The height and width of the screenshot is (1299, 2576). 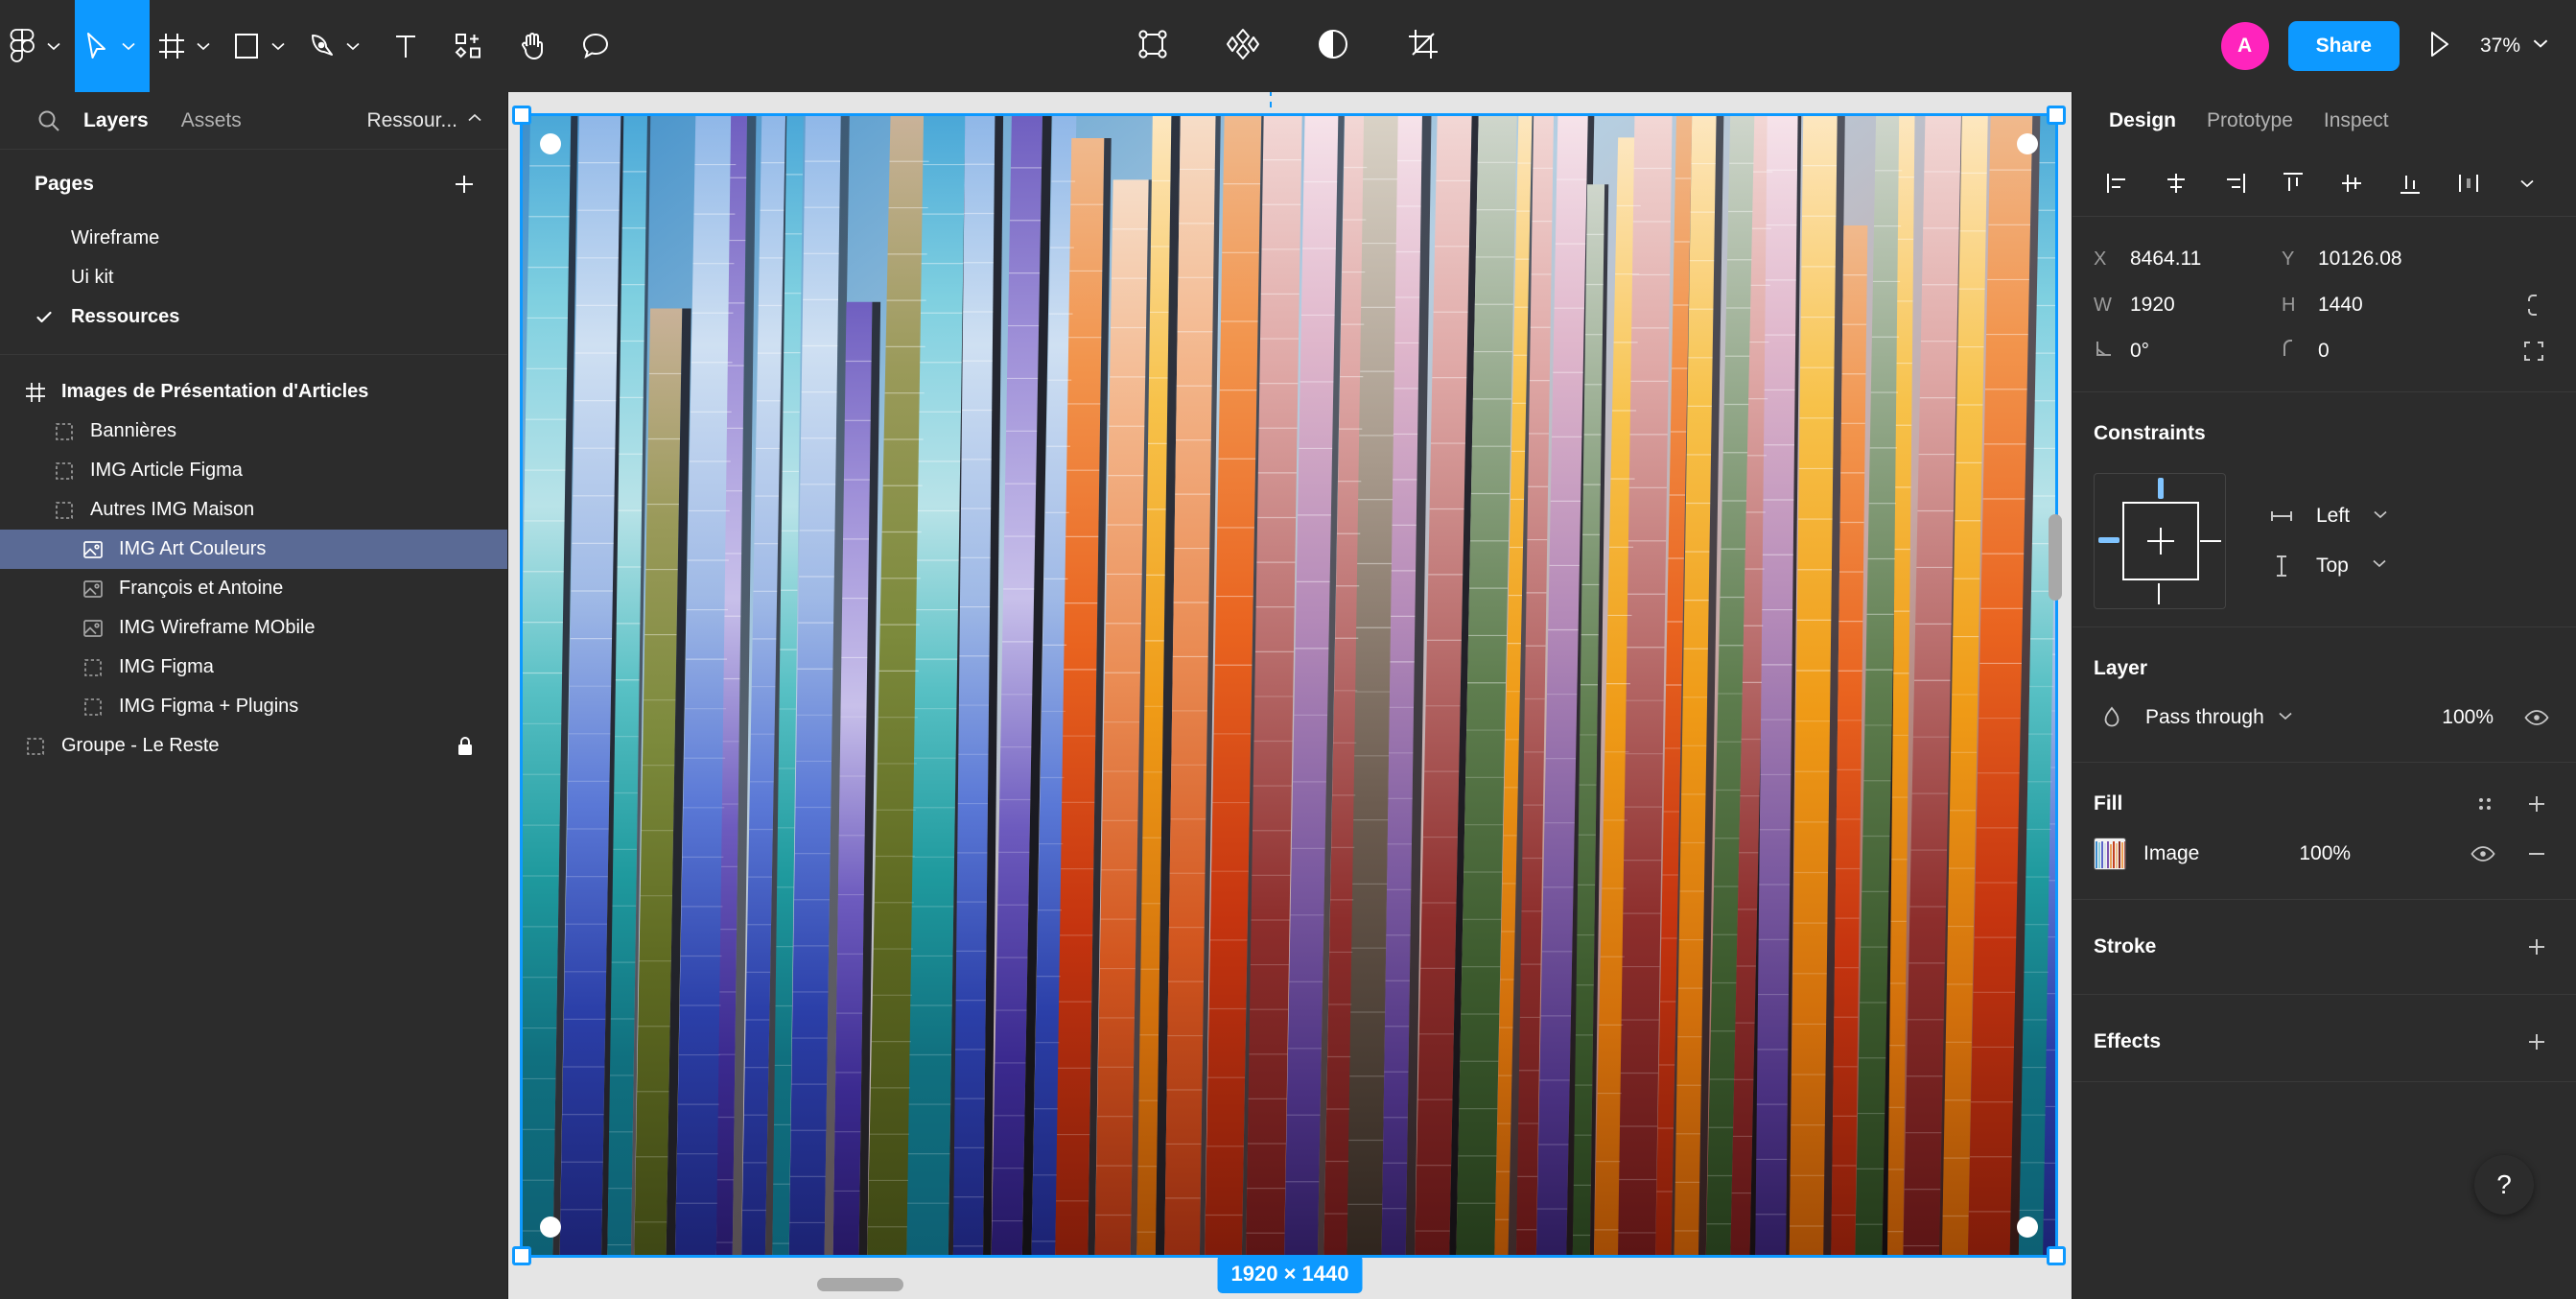 I want to click on tab-layers: Layers, so click(x=116, y=121).